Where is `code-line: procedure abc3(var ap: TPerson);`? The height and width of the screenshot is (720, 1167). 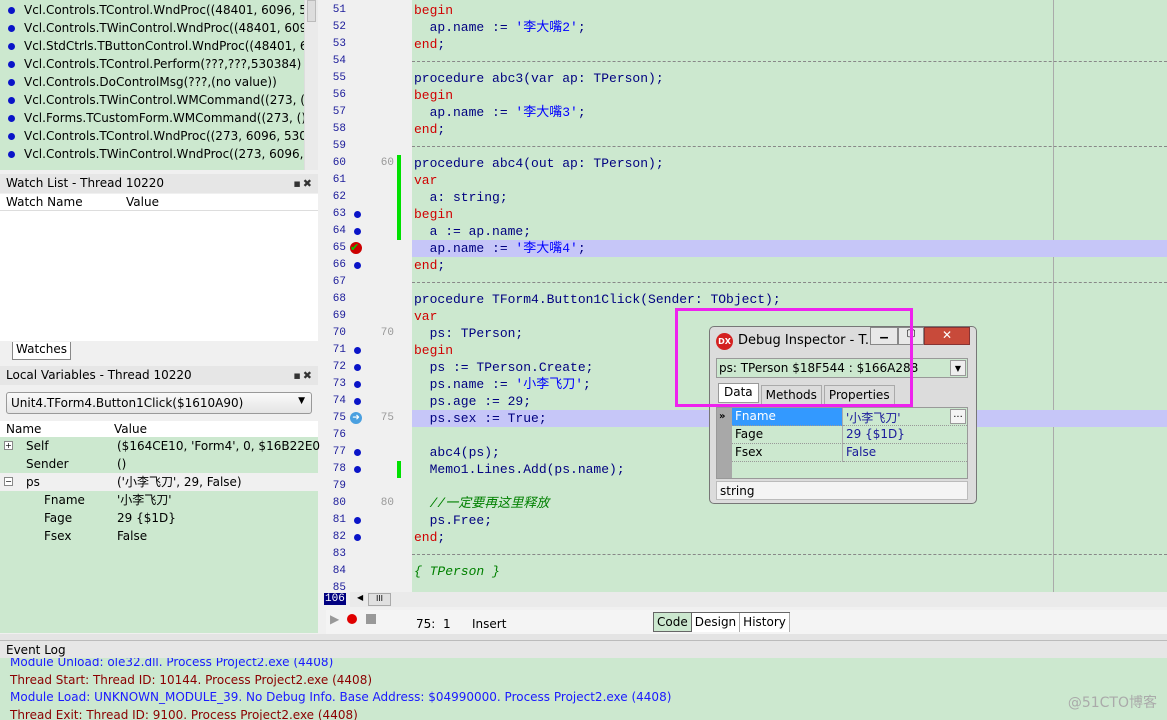 code-line: procedure abc3(var ap: TPerson); is located at coordinates (789, 78).